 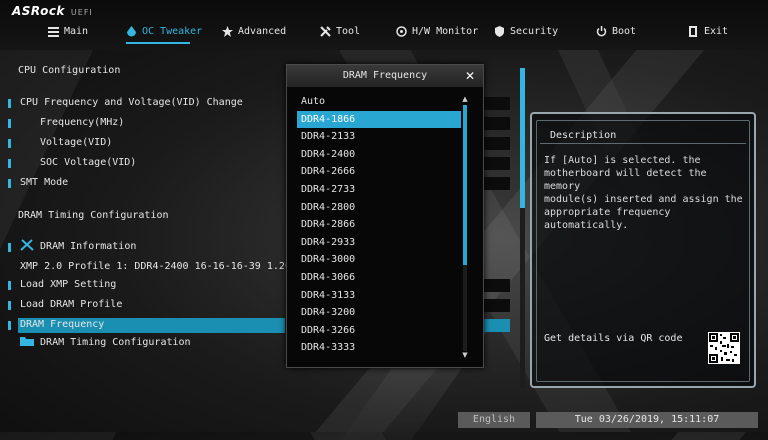 What do you see at coordinates (379, 207) in the screenshot?
I see `frequency-option: DDR4-2800` at bounding box center [379, 207].